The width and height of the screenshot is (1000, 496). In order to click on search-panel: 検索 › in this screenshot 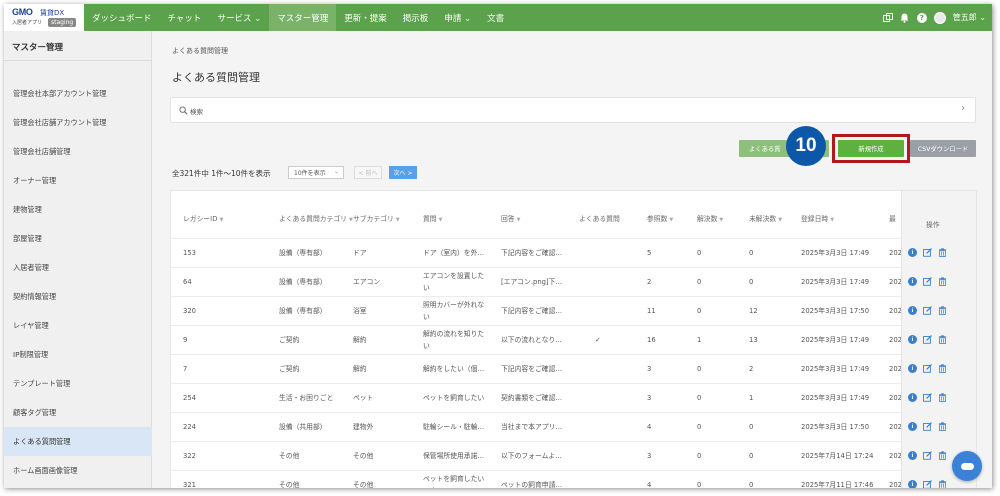, I will do `click(573, 110)`.